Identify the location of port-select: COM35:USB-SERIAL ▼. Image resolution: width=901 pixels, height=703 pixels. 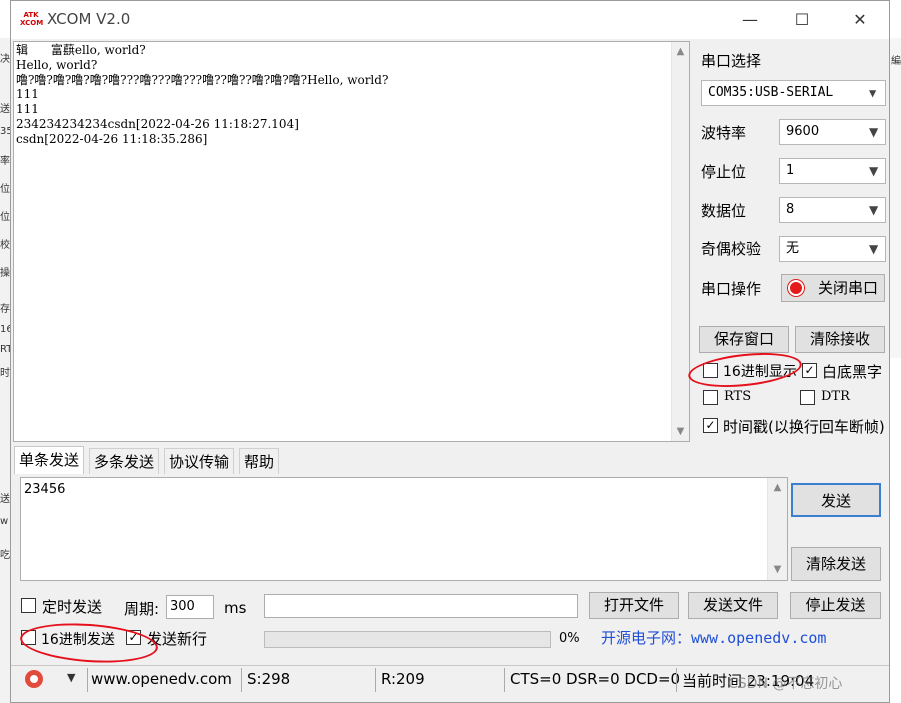
(793, 93).